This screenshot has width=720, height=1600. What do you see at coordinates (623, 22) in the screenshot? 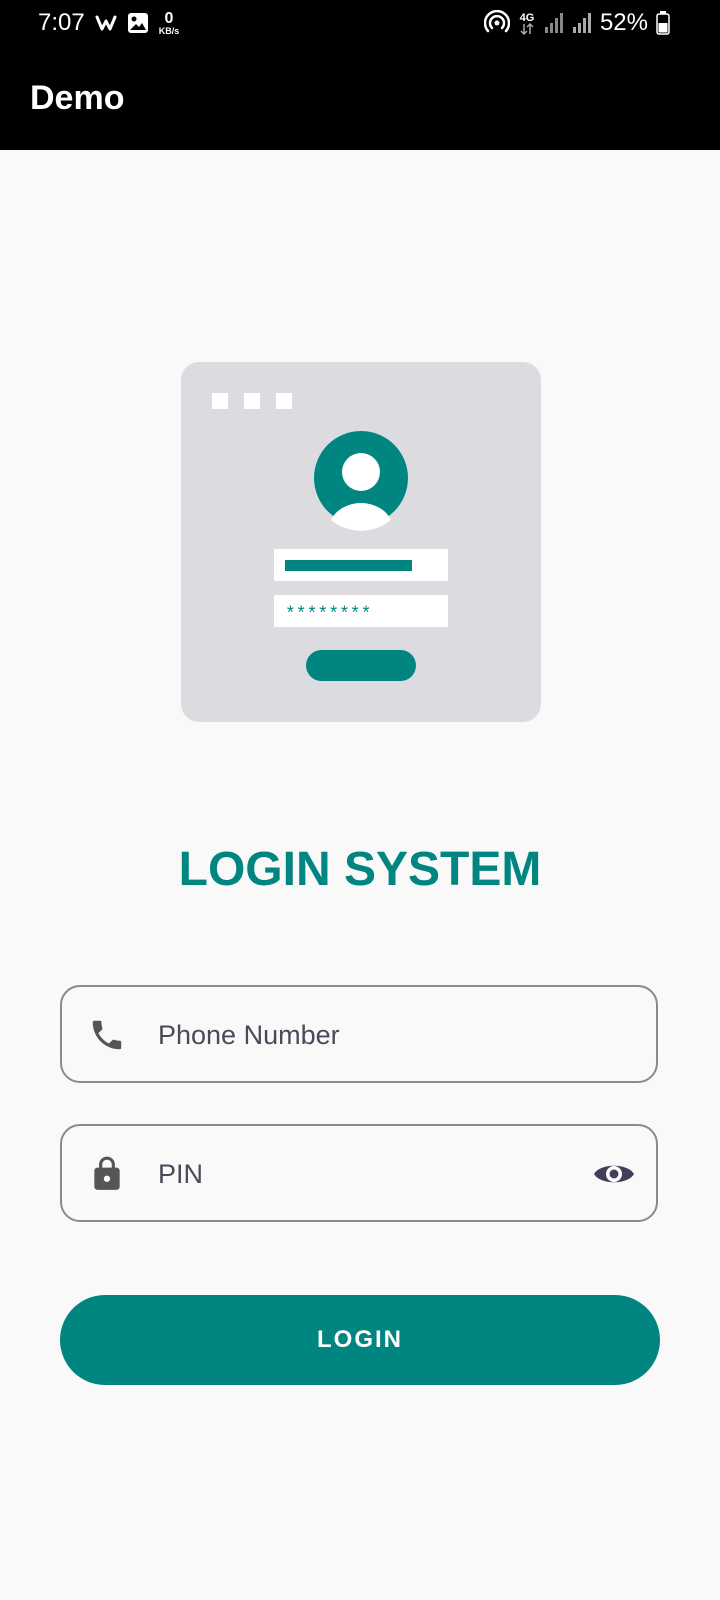
I see `battery-percentage: 52%` at bounding box center [623, 22].